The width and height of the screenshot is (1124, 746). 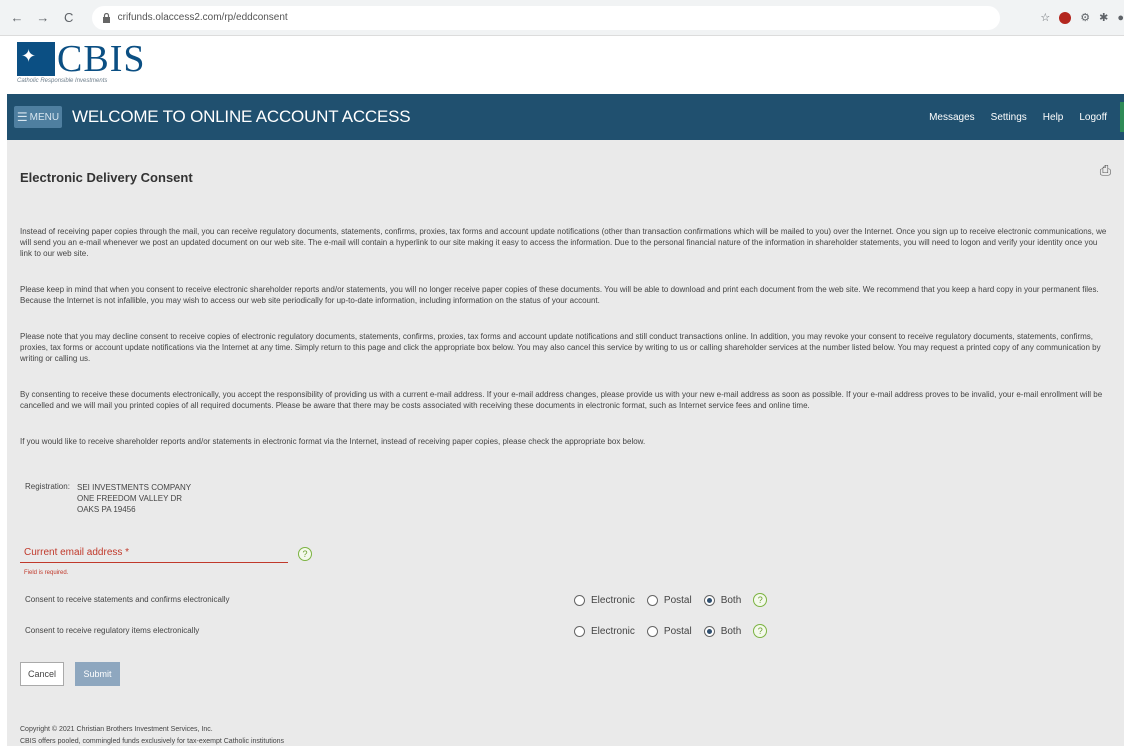 What do you see at coordinates (97, 674) in the screenshot?
I see `submit-button: Submit` at bounding box center [97, 674].